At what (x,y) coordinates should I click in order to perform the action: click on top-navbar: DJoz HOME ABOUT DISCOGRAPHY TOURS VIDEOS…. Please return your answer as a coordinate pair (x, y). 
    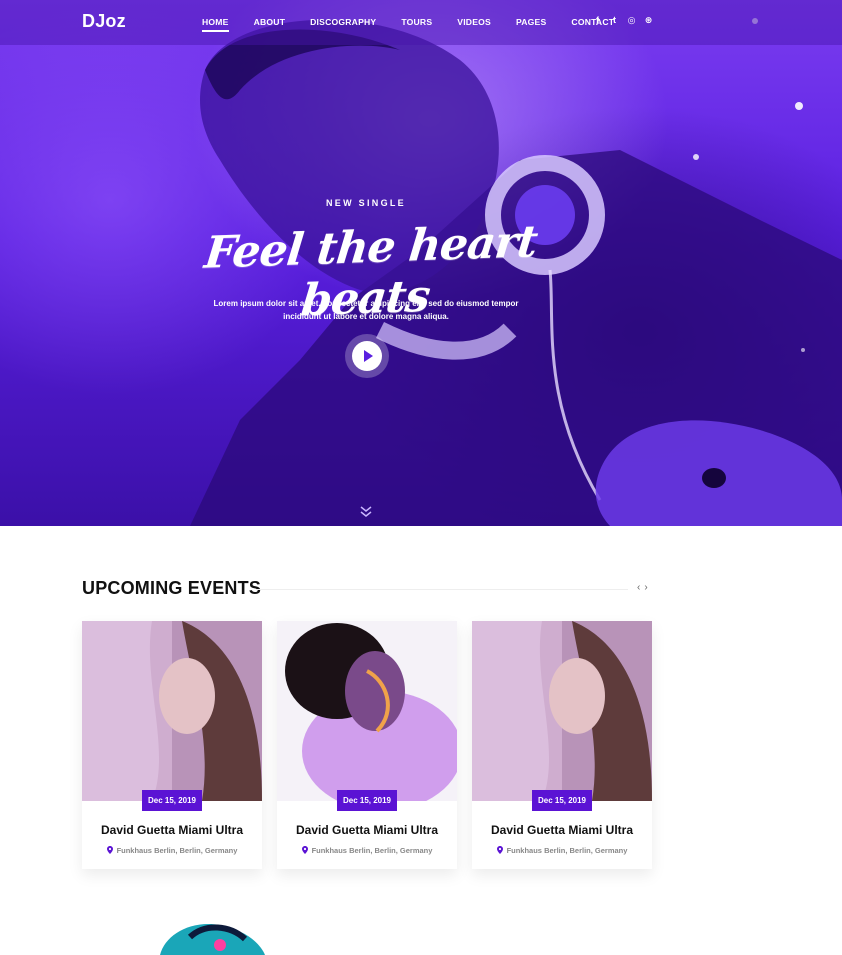
    Looking at the image, I should click on (421, 22).